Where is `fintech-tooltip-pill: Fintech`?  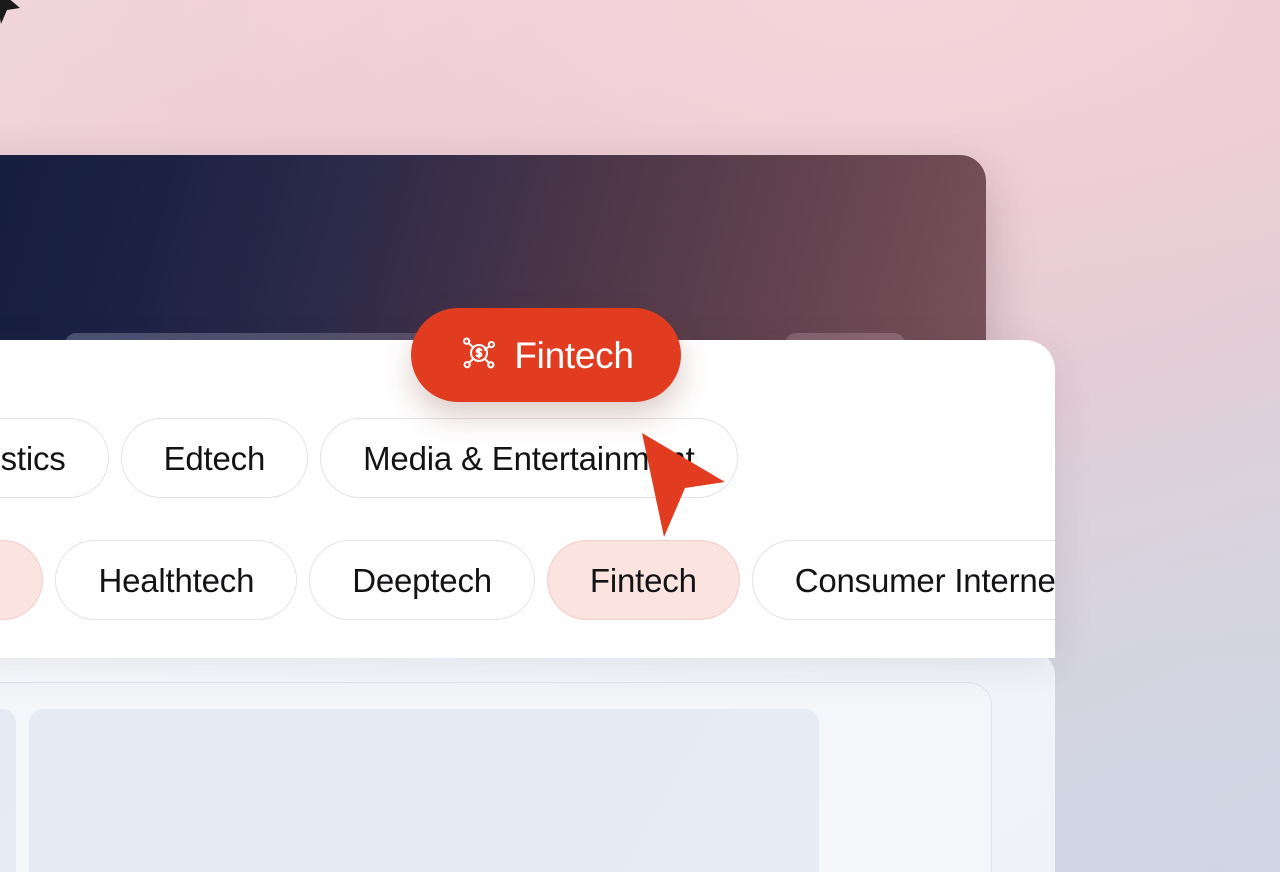
fintech-tooltip-pill: Fintech is located at coordinates (546, 355).